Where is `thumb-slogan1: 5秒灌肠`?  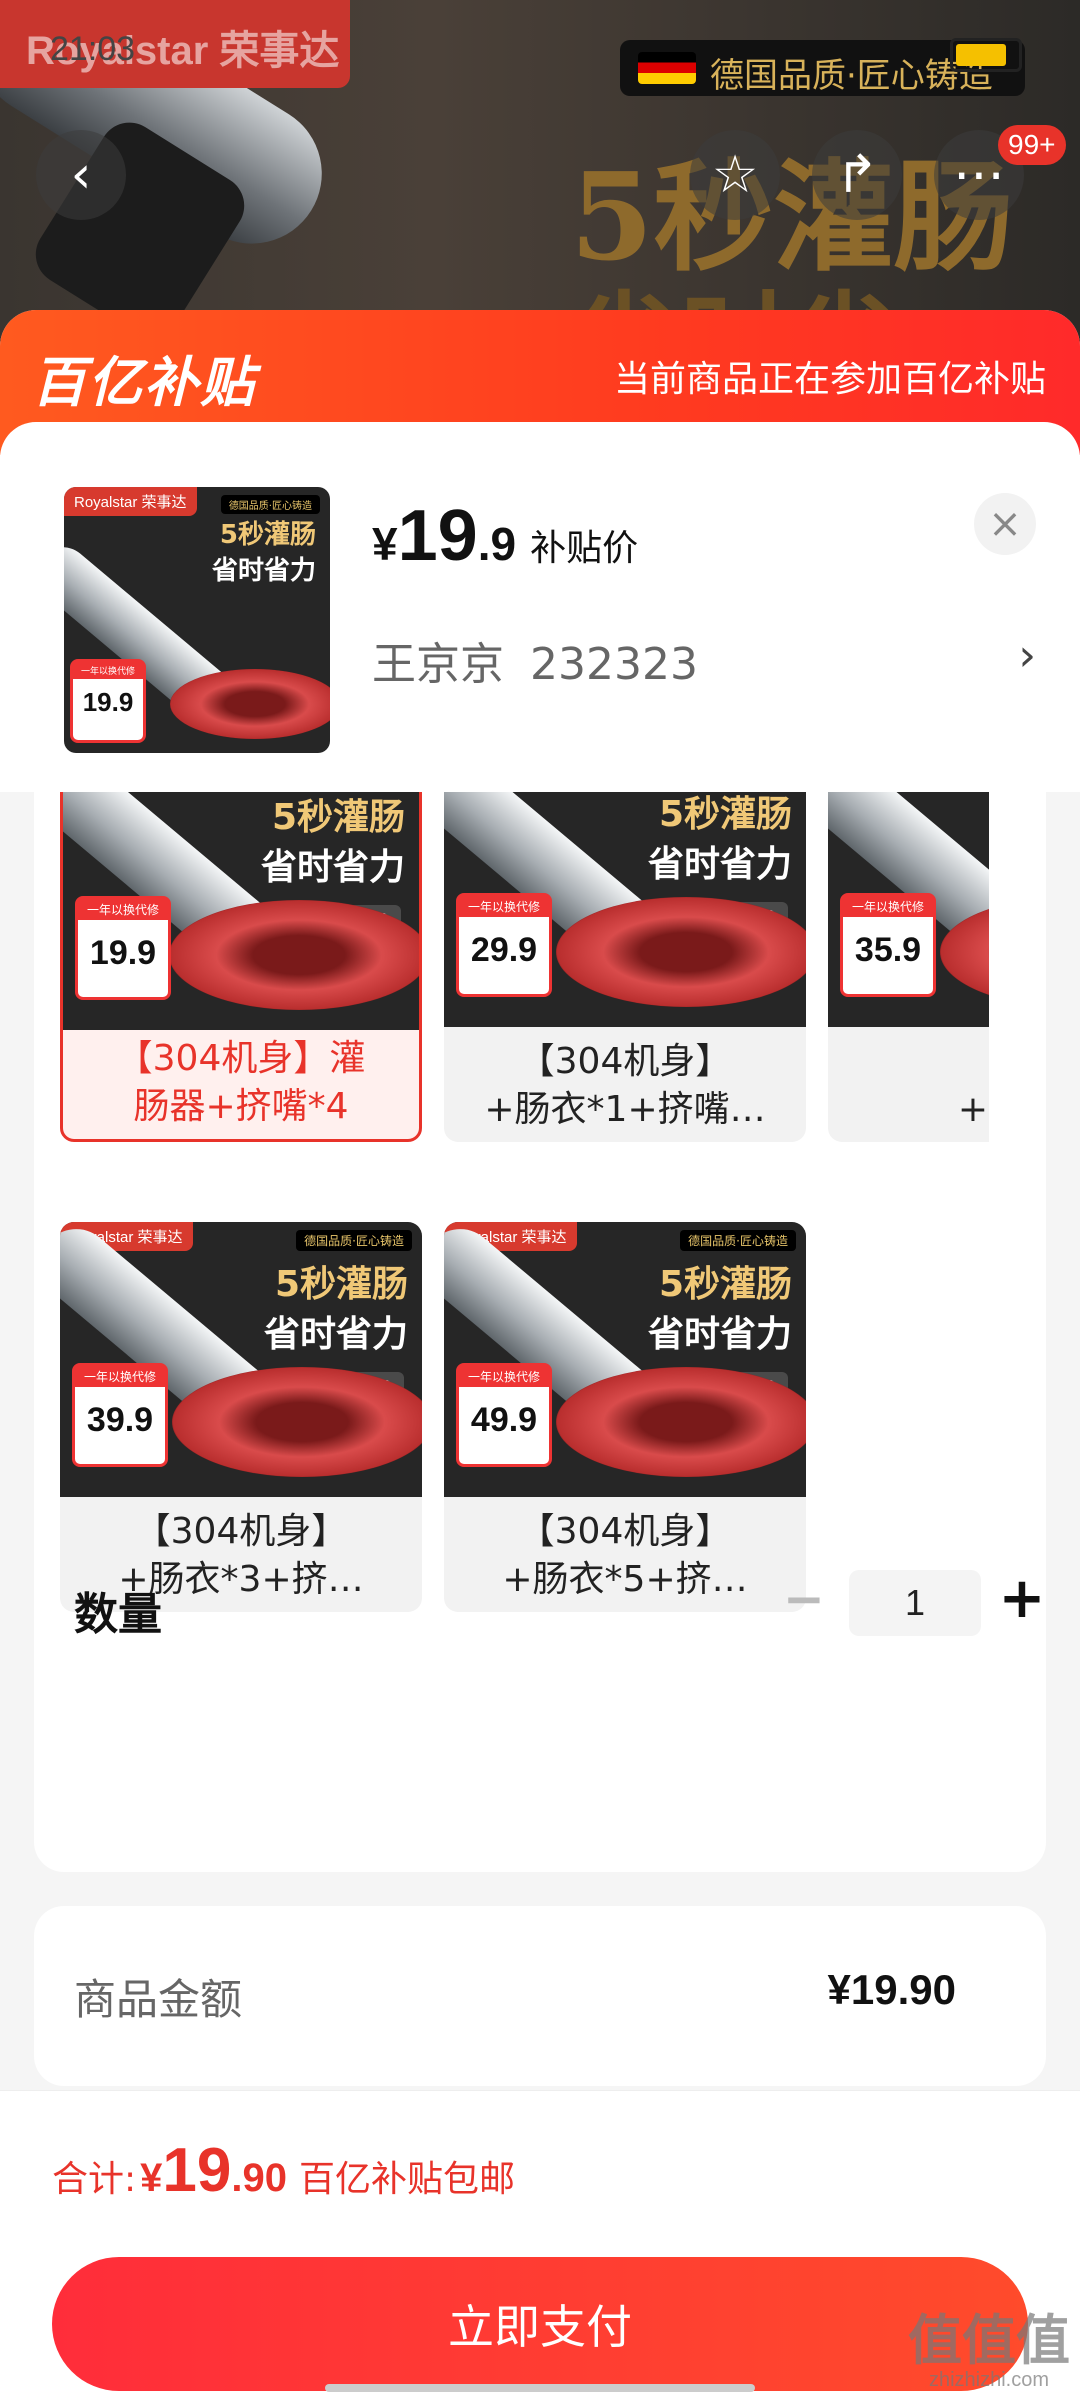 thumb-slogan1: 5秒灌肠 is located at coordinates (267, 535).